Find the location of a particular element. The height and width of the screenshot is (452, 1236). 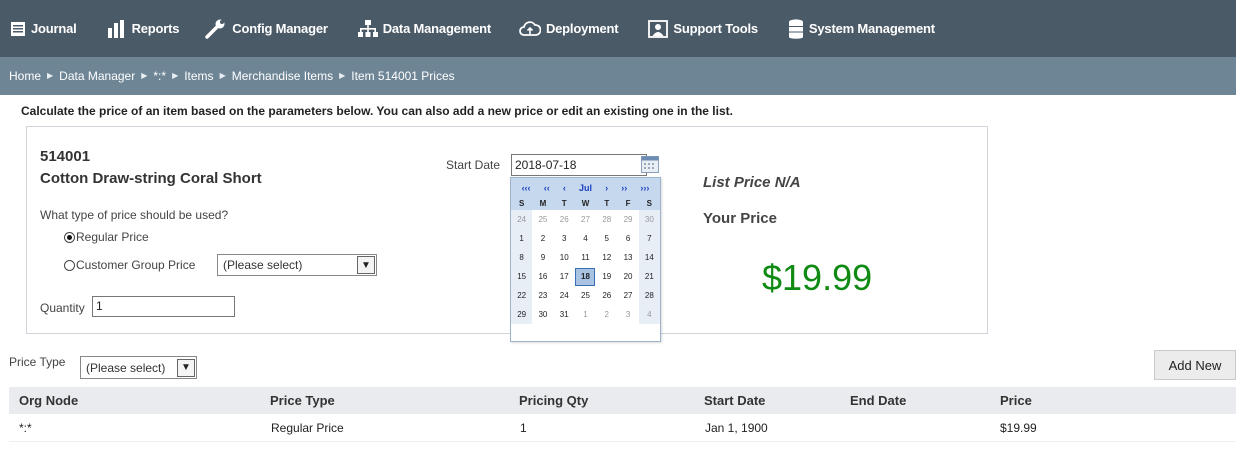

calendar-day: 23 is located at coordinates (542, 295).